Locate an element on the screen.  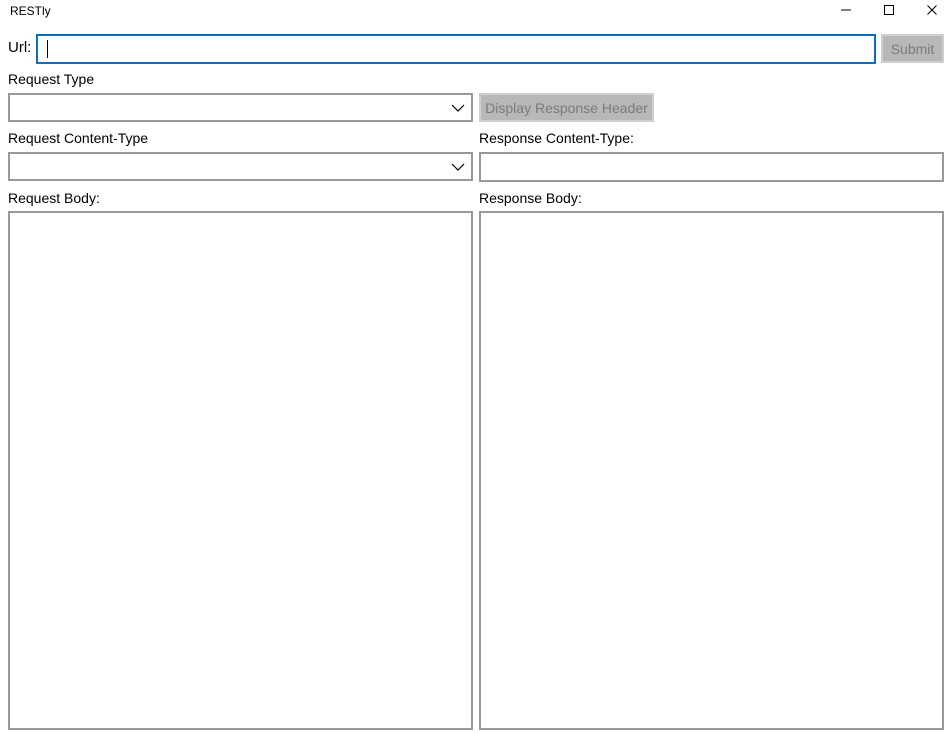
display-response-header-button: Display Response Header is located at coordinates (566, 107).